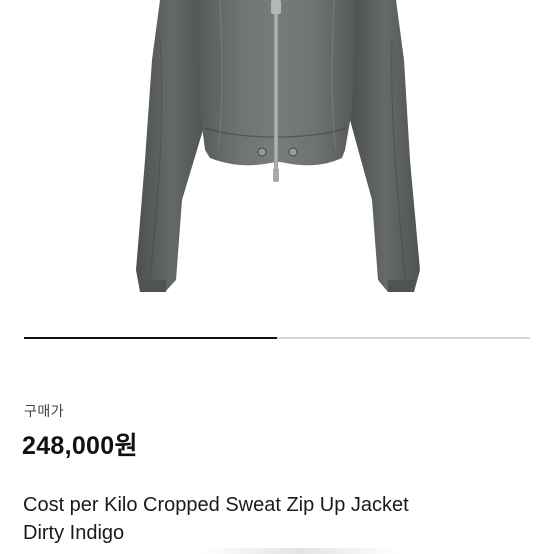 This screenshot has width=554, height=554. Describe the element at coordinates (150, 338) in the screenshot. I see `gallery-progress-fill` at that location.